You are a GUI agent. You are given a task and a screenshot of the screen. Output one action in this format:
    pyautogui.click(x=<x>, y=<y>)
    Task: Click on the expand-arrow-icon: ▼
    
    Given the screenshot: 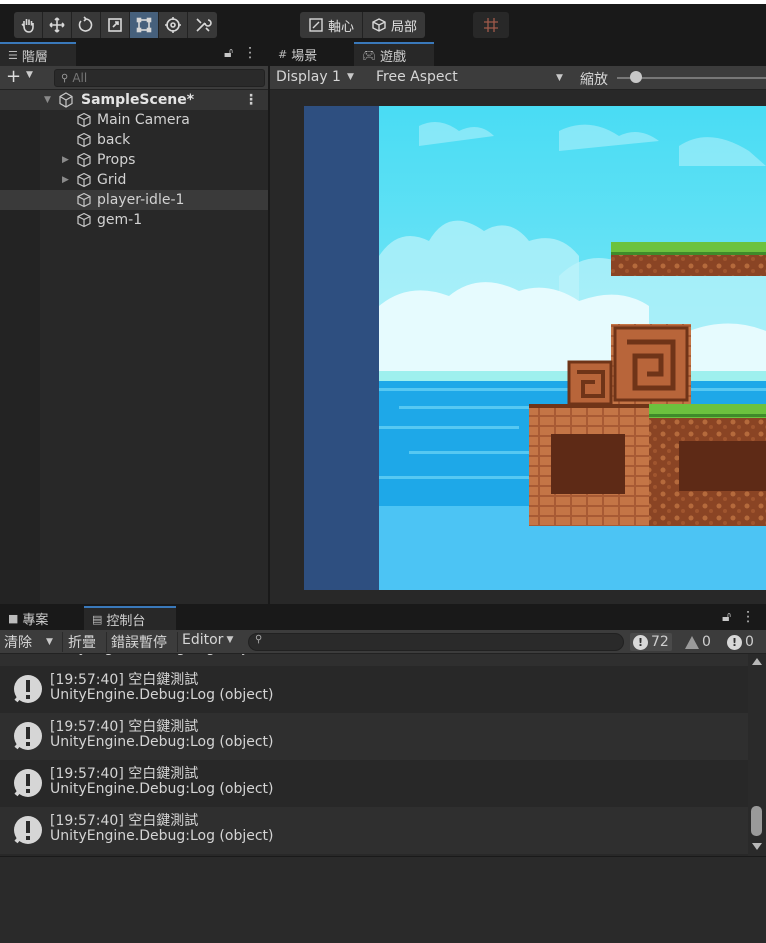 What is the action you would take?
    pyautogui.click(x=47, y=100)
    